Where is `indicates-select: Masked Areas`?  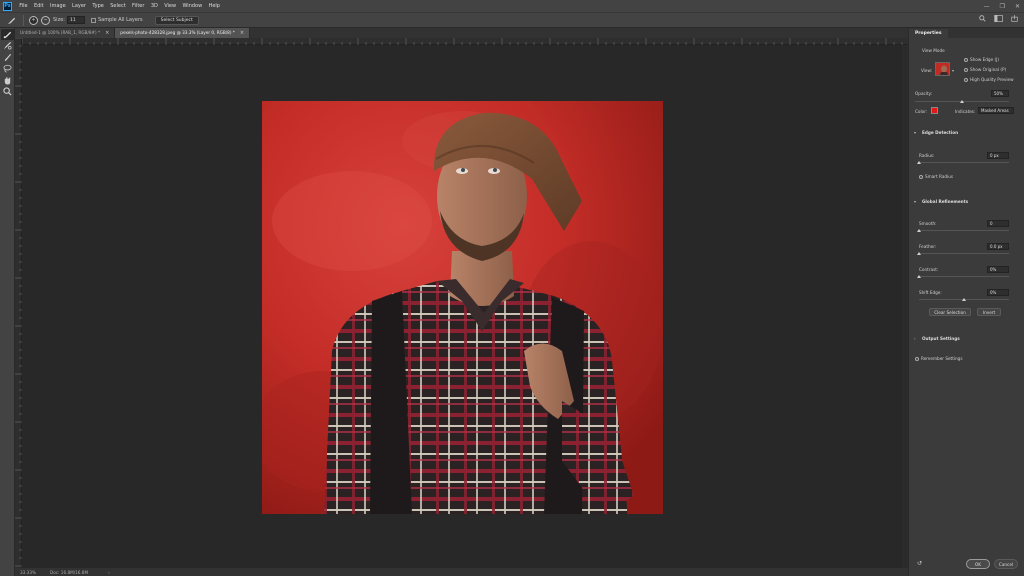
indicates-select: Masked Areas is located at coordinates (996, 110).